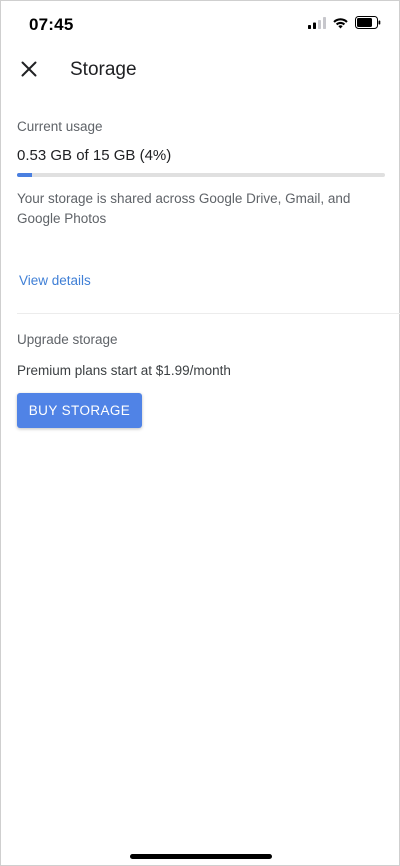  Describe the element at coordinates (55, 280) in the screenshot. I see `view-details-link: View details` at that location.